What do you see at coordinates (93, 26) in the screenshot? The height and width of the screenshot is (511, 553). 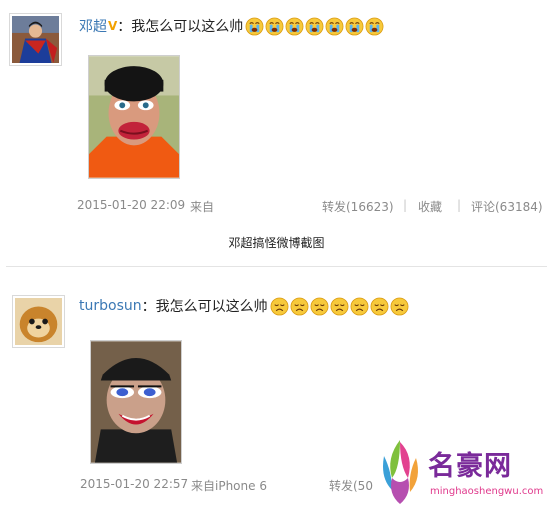 I see `username-link: 邓超` at bounding box center [93, 26].